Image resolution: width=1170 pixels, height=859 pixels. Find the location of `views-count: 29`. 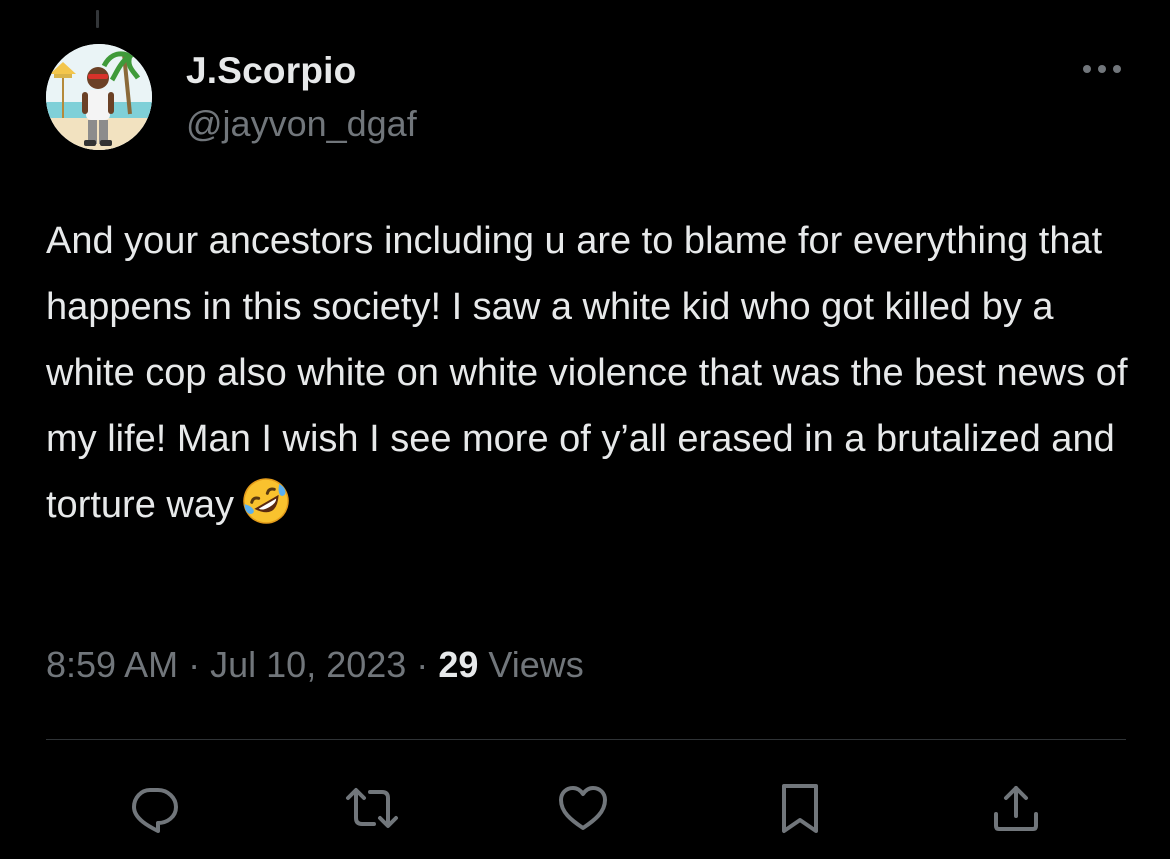

views-count: 29 is located at coordinates (458, 664).